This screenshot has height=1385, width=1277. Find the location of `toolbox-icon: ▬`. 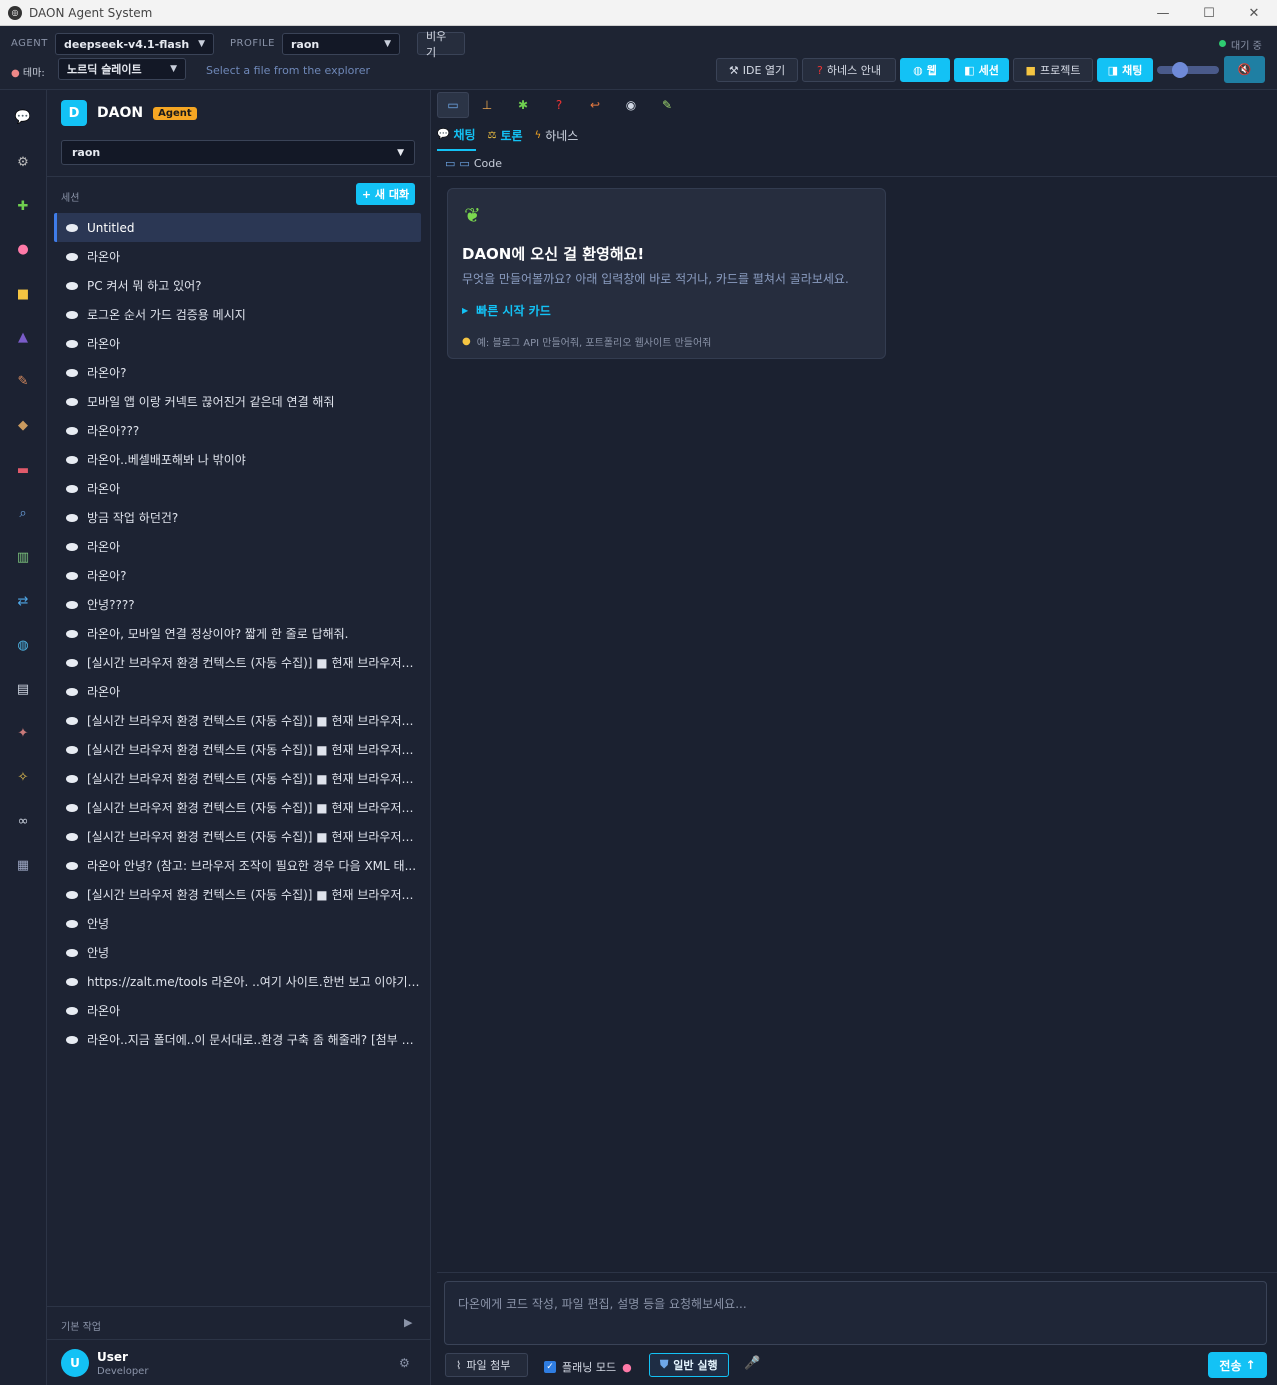

toolbox-icon: ▬ is located at coordinates (23, 470).